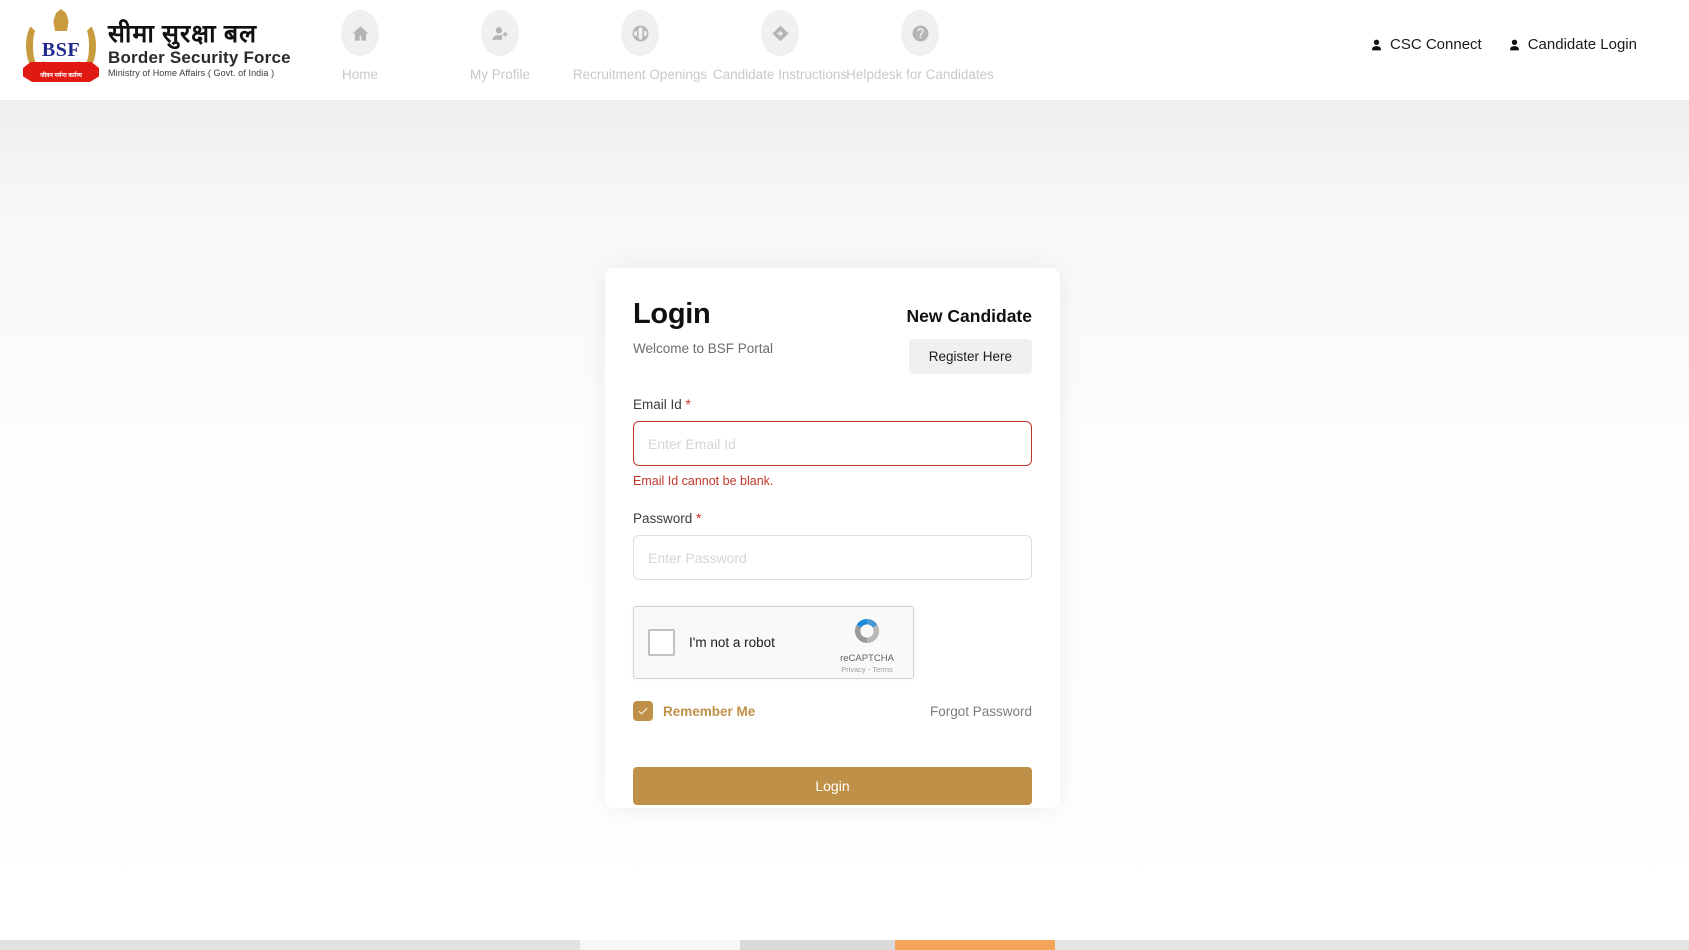 The image size is (1689, 950). Describe the element at coordinates (780, 74) in the screenshot. I see `nav-label-candidate-instructions: Candidate Instructions` at that location.